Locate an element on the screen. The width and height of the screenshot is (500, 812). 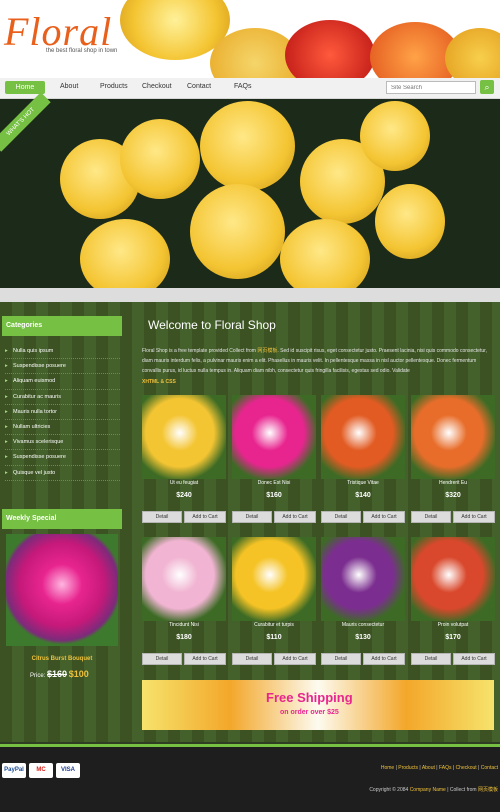
welcome-heading: Welcome to Floral Shop is located at coordinates (212, 325).